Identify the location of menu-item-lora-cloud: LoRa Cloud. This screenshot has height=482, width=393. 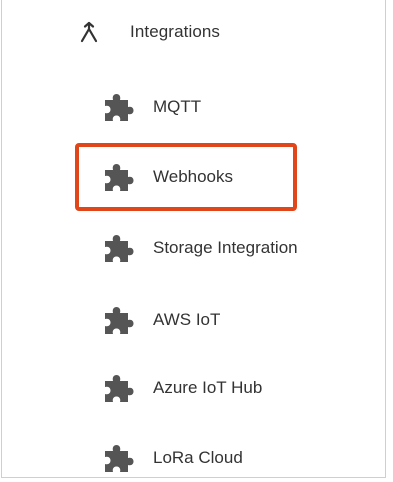
(172, 458).